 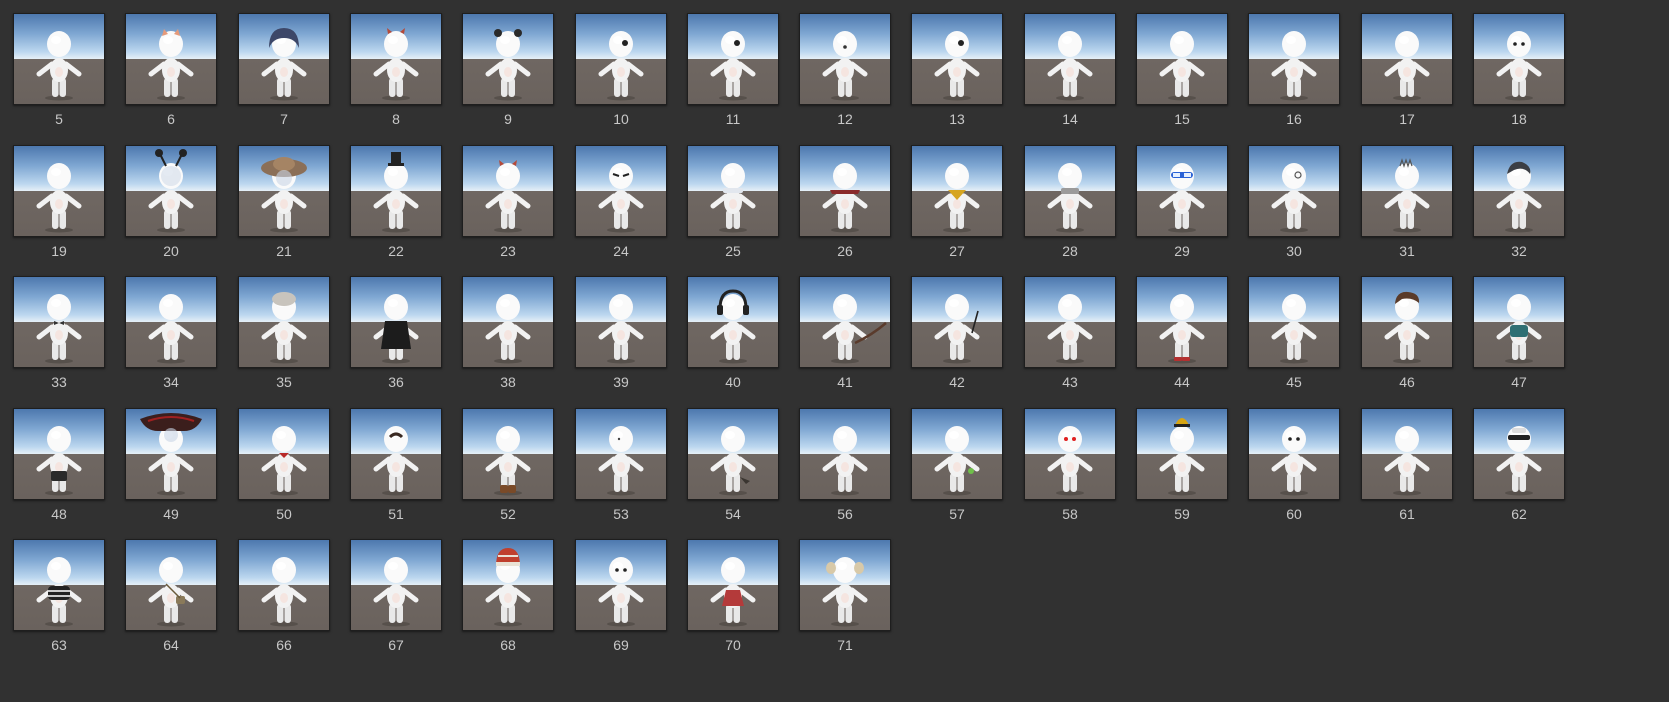 I want to click on asset-tile: 34, so click(x=171, y=338).